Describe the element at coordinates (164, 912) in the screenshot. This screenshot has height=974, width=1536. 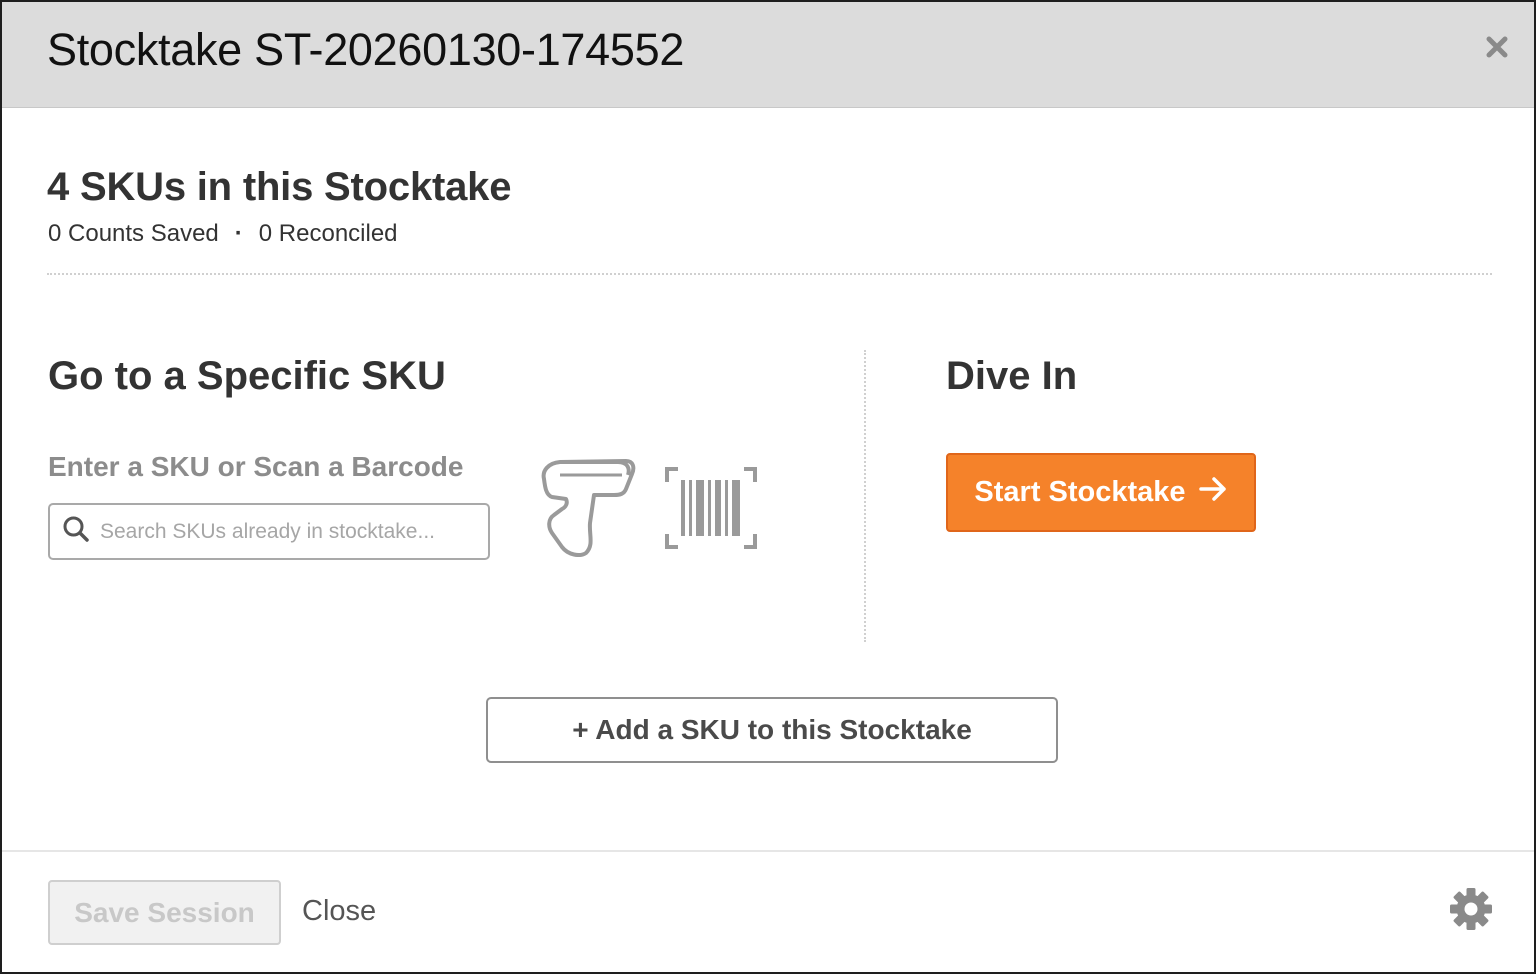
I see `save-session-button: Save Session` at that location.